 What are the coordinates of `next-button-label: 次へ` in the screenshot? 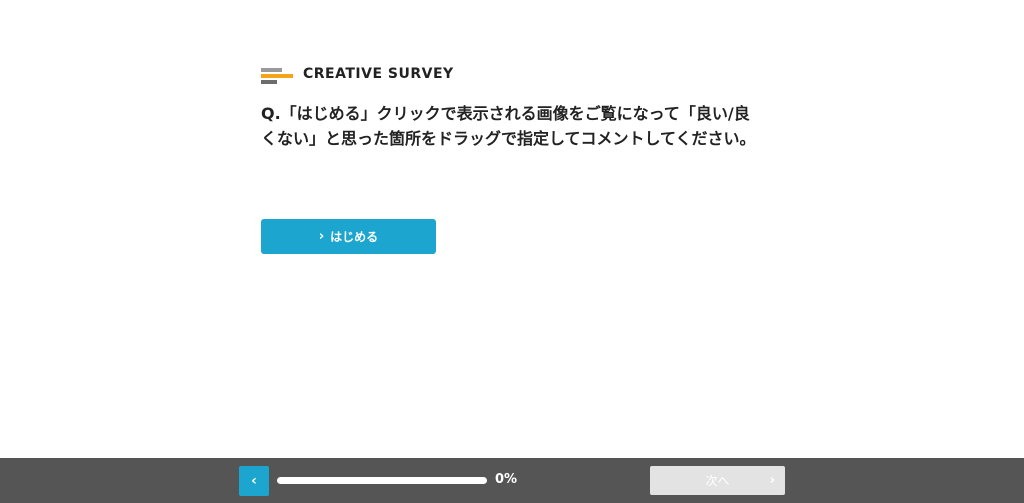 It's located at (717, 481).